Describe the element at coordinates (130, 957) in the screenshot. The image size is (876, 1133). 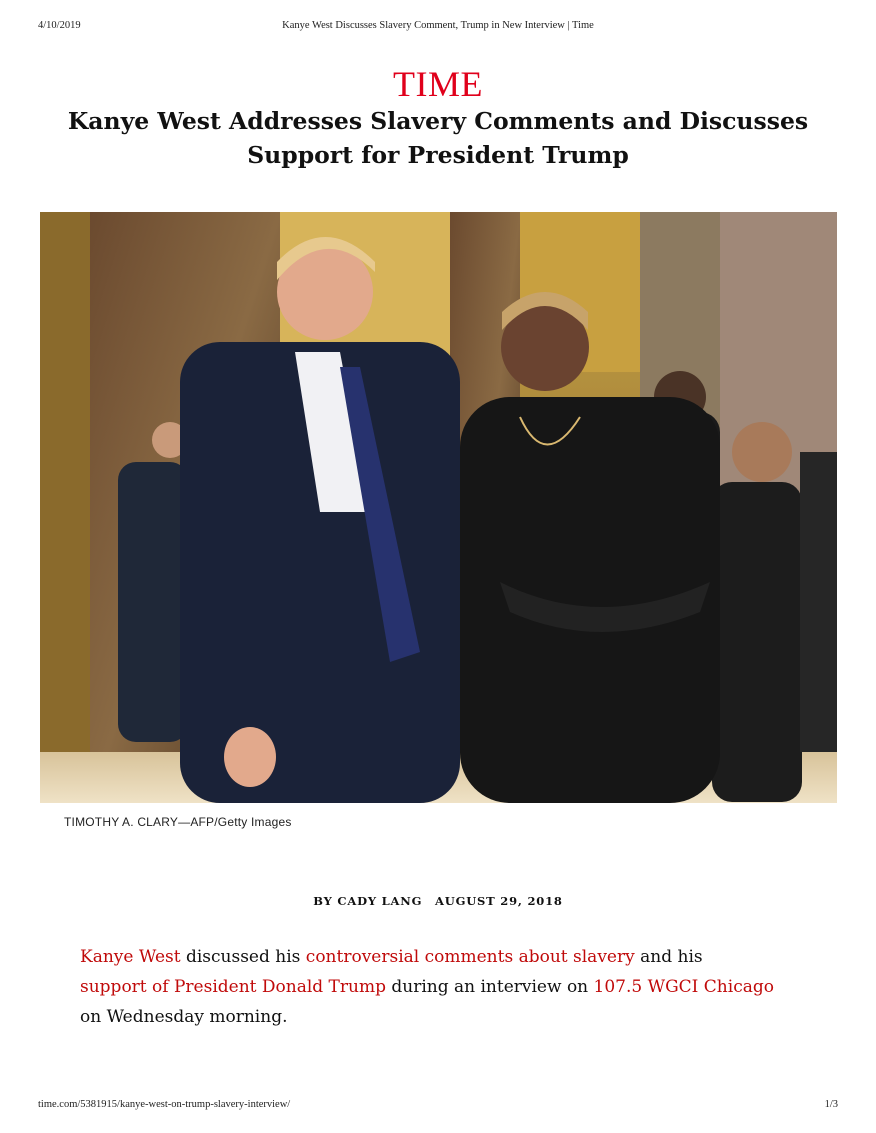
I see `link-kanye-west: Kanye West` at that location.